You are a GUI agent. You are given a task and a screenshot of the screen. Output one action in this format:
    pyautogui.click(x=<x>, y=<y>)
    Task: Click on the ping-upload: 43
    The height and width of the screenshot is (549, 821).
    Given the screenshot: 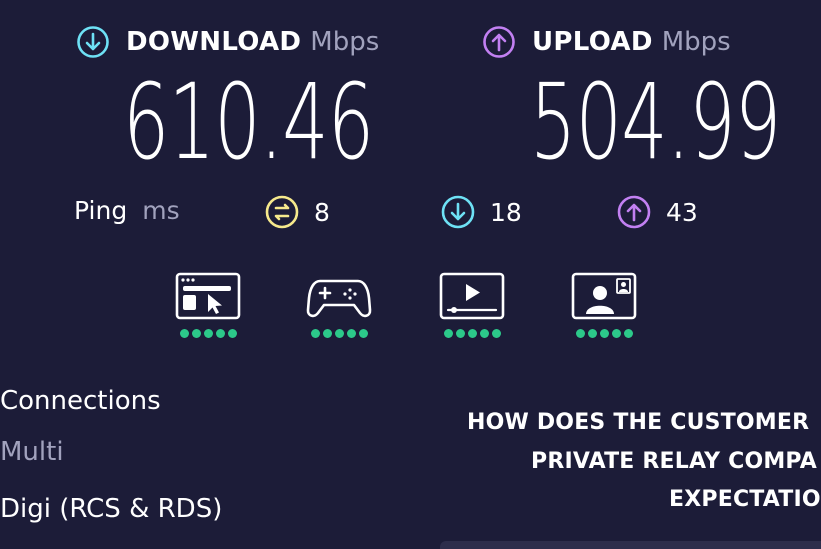 What is the action you would take?
    pyautogui.click(x=657, y=212)
    